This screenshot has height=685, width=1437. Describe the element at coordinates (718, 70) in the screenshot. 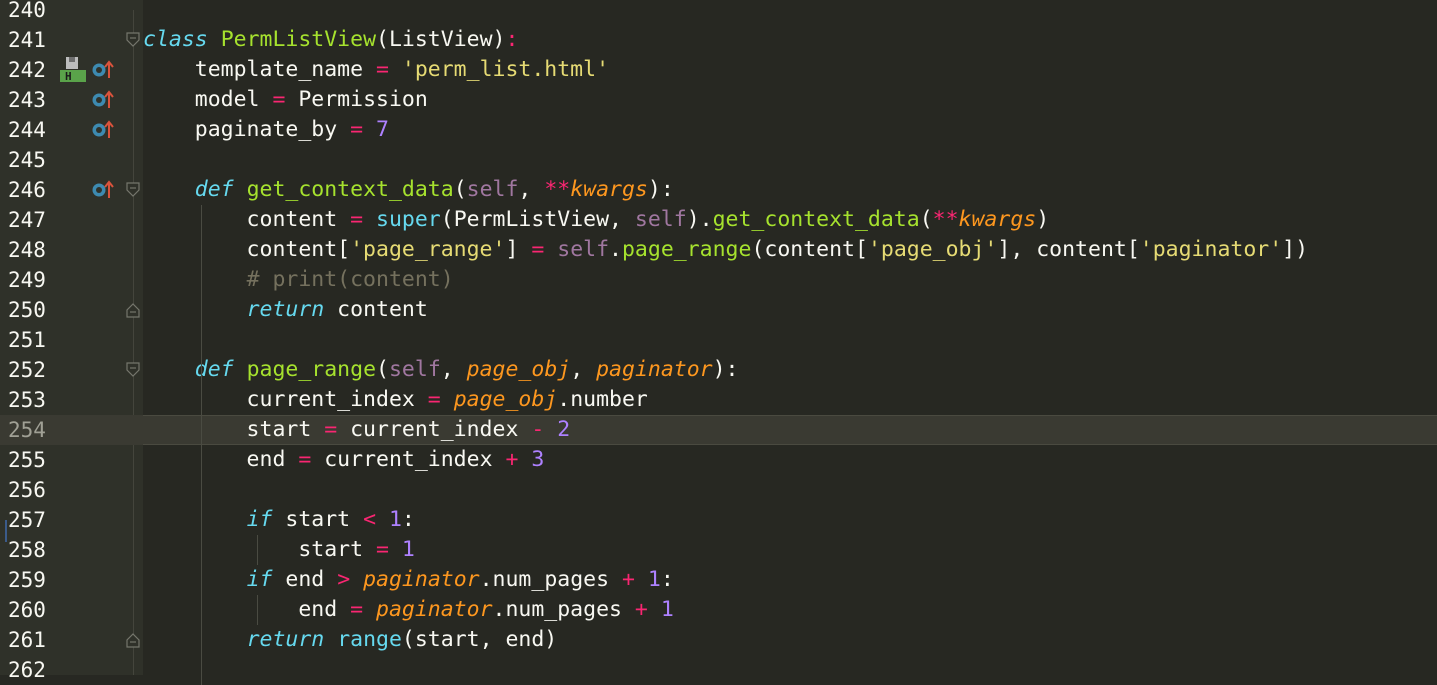

I see `code-line: 242 template_name = 'perm_list.html'` at that location.